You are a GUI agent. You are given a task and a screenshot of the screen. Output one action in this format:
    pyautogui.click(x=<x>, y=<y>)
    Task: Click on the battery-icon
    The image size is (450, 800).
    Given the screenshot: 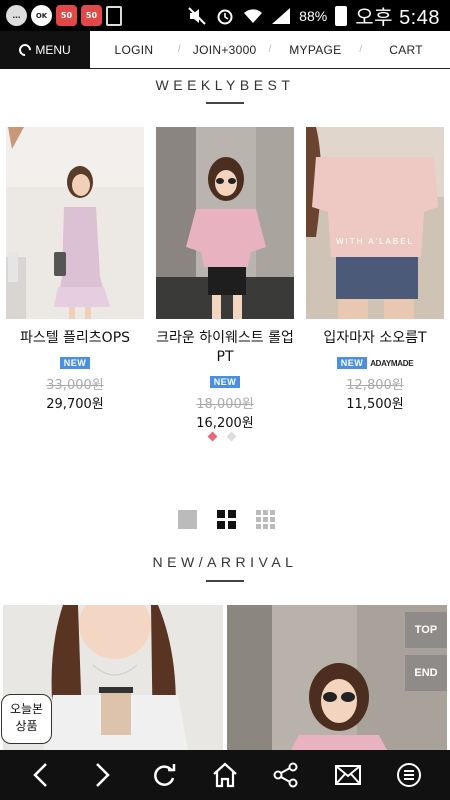 What is the action you would take?
    pyautogui.click(x=341, y=15)
    